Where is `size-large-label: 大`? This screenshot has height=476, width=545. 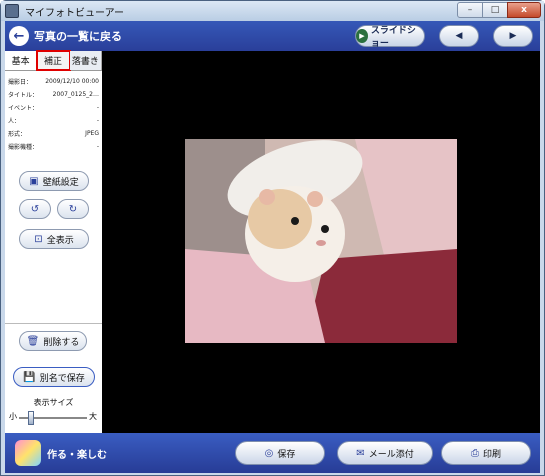 size-large-label: 大 is located at coordinates (93, 416).